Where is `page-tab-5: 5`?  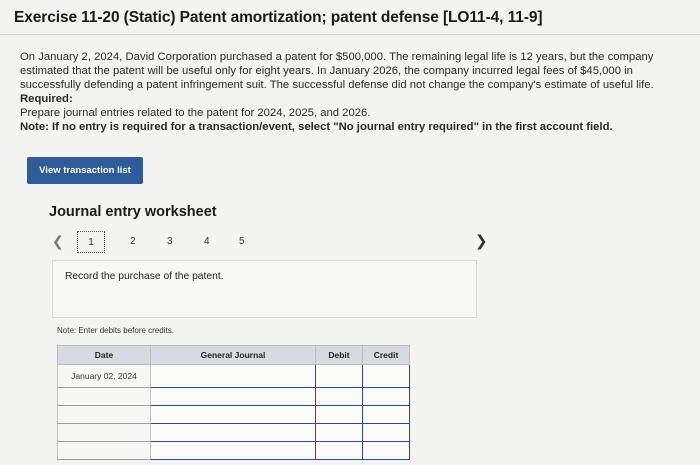 page-tab-5: 5 is located at coordinates (242, 241).